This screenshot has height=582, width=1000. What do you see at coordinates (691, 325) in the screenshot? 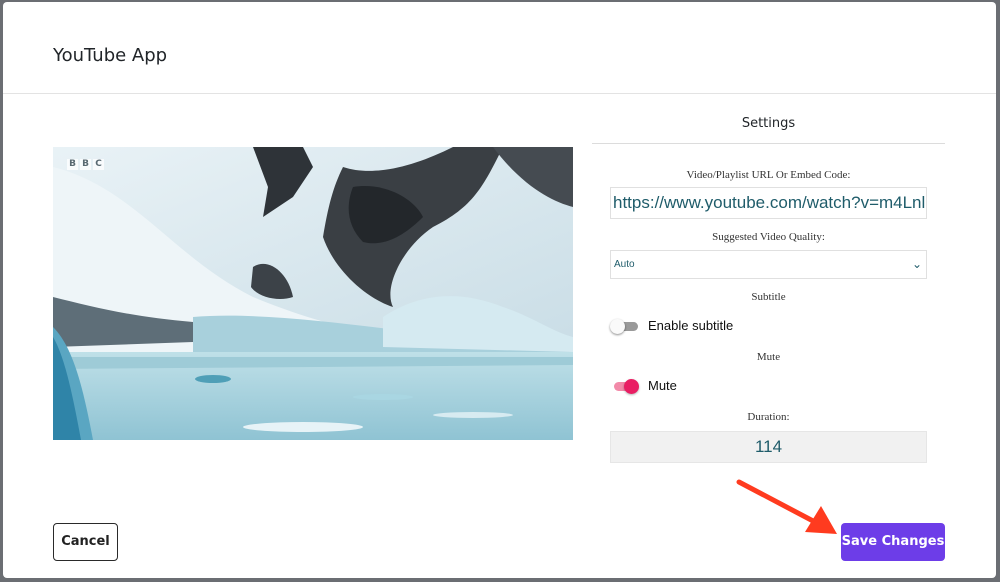
I see `subtitle-toggle-label: Enable subtitle` at bounding box center [691, 325].